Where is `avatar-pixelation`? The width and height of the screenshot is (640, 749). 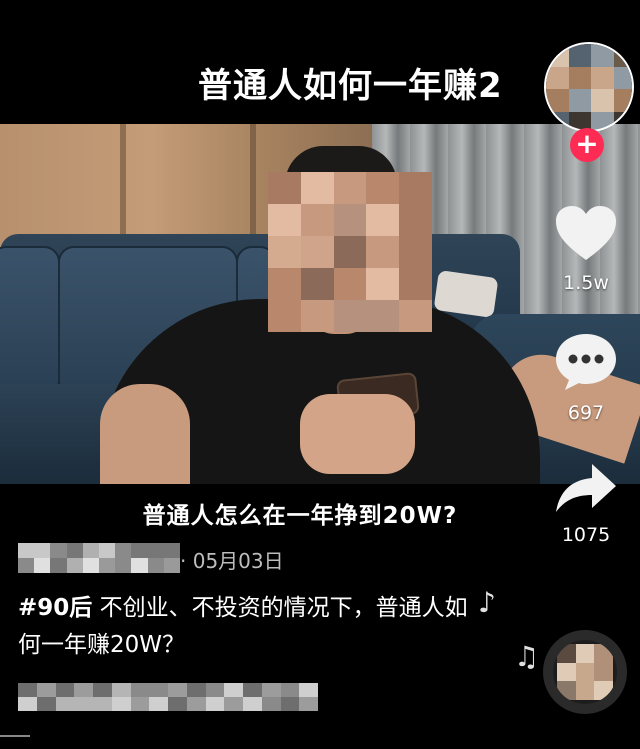 avatar-pixelation is located at coordinates (589, 87).